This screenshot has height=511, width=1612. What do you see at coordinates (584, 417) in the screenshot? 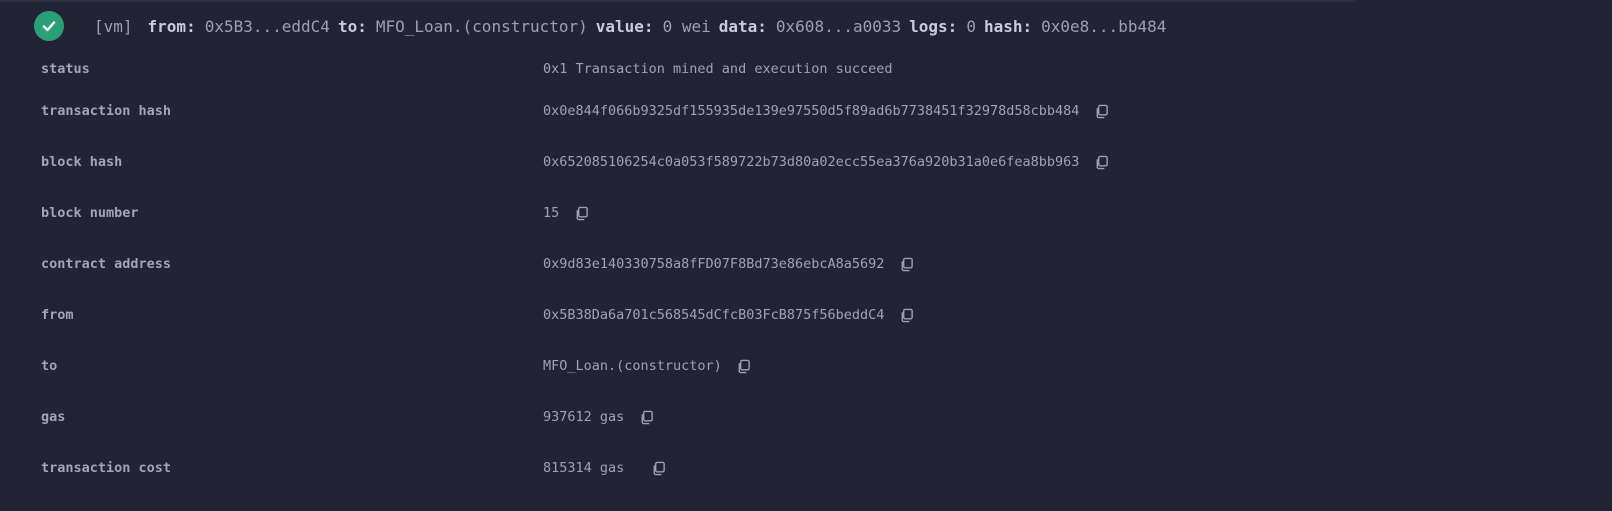
I see `detail-value: 937612 gas` at bounding box center [584, 417].